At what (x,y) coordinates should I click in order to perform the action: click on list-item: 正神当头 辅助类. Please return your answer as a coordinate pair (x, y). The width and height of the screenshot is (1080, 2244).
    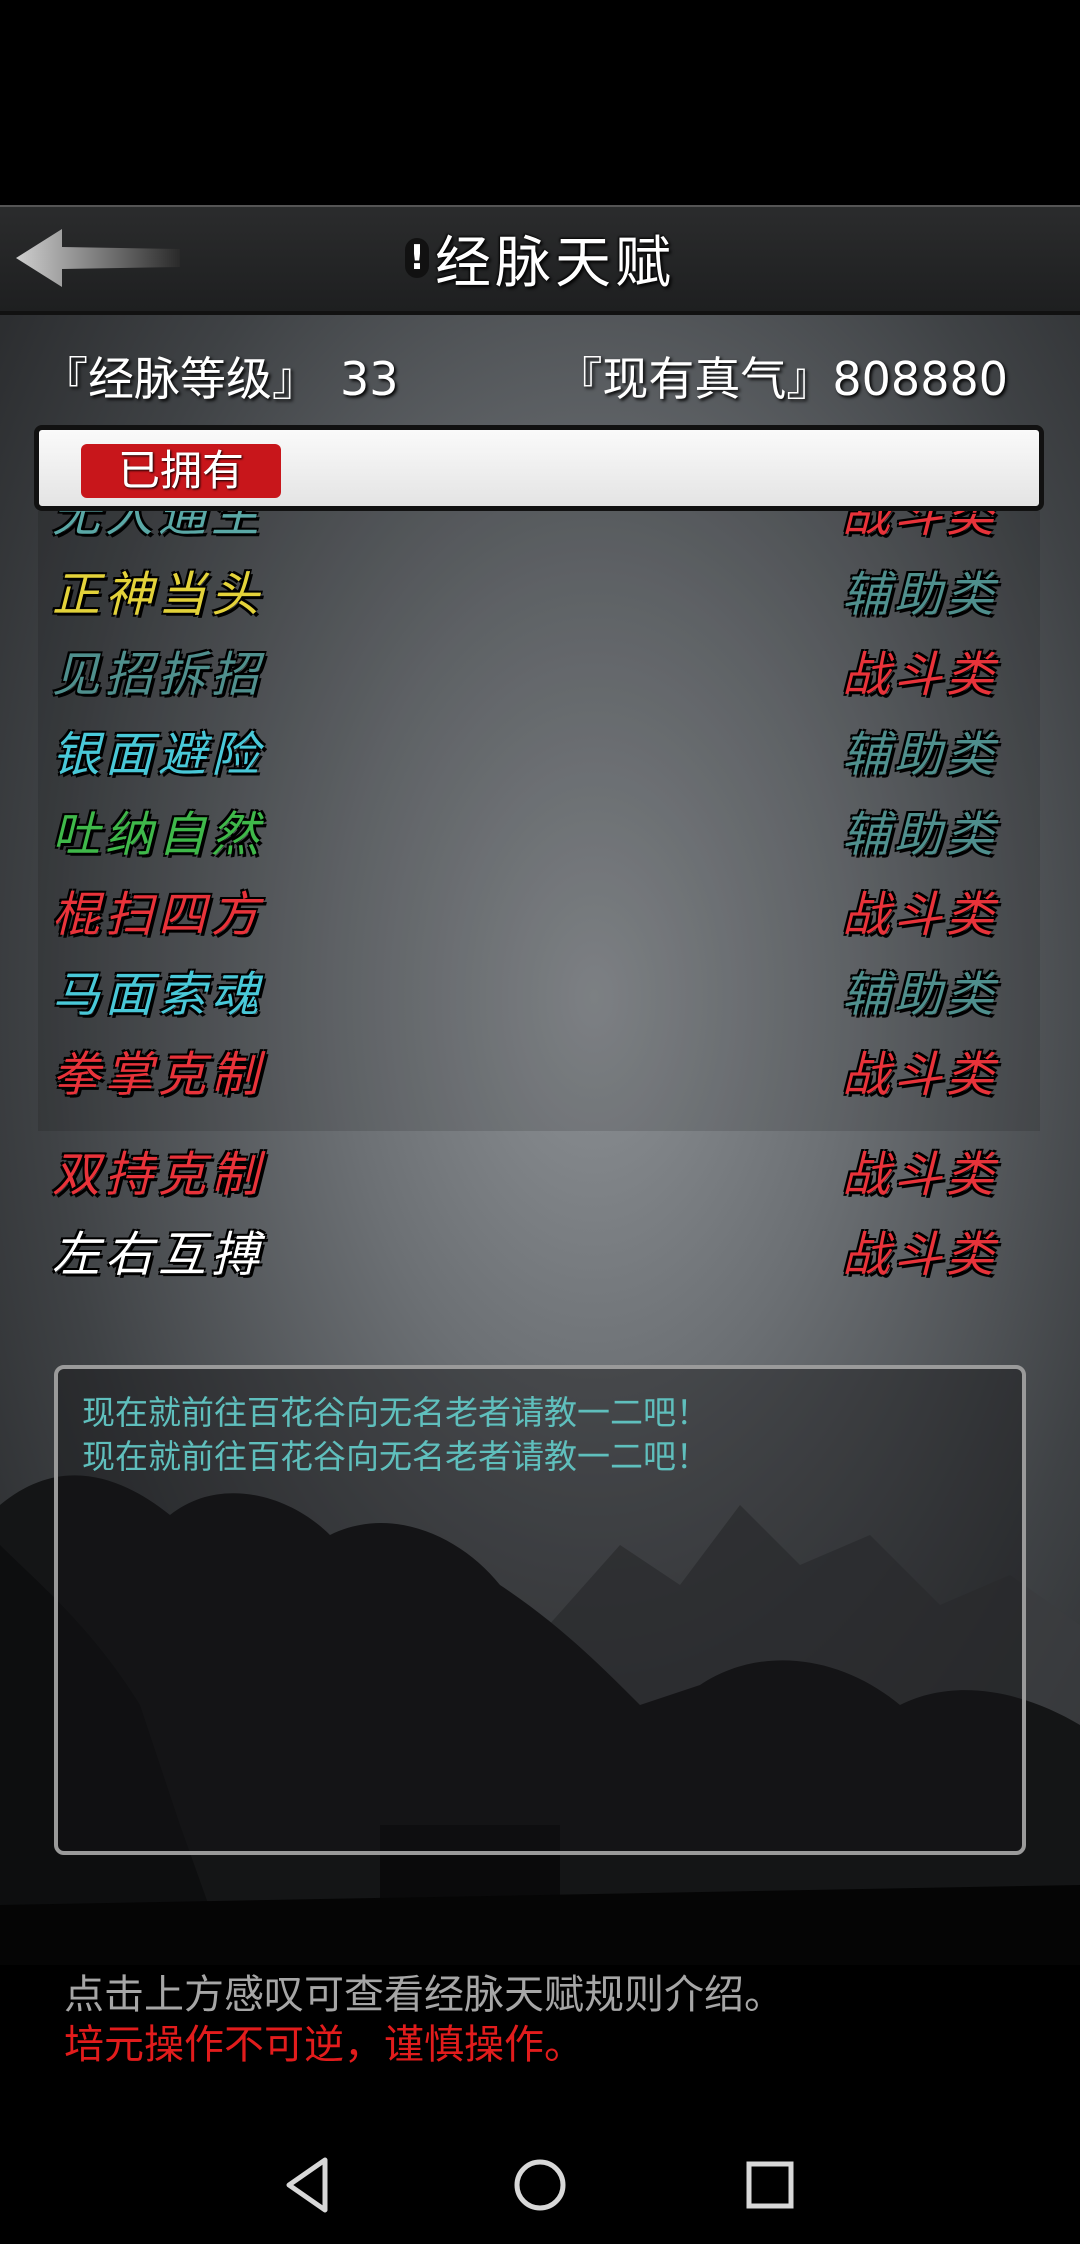
    Looking at the image, I should click on (539, 587).